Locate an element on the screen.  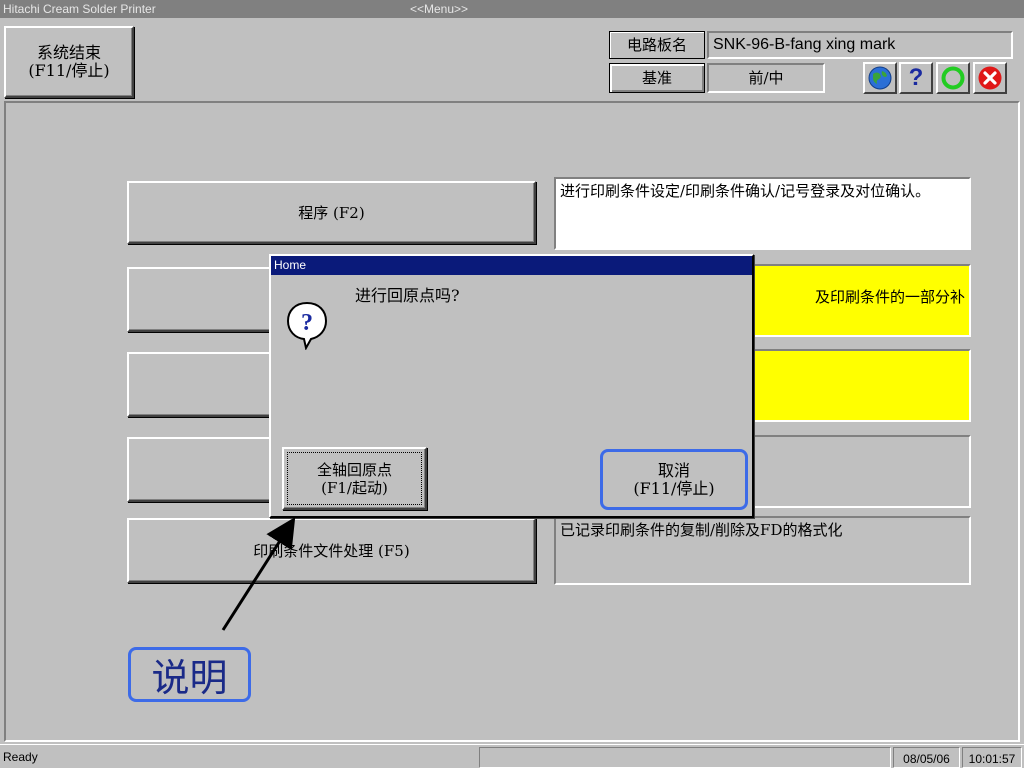
annotation-text: 说明 is located at coordinates (189, 678).